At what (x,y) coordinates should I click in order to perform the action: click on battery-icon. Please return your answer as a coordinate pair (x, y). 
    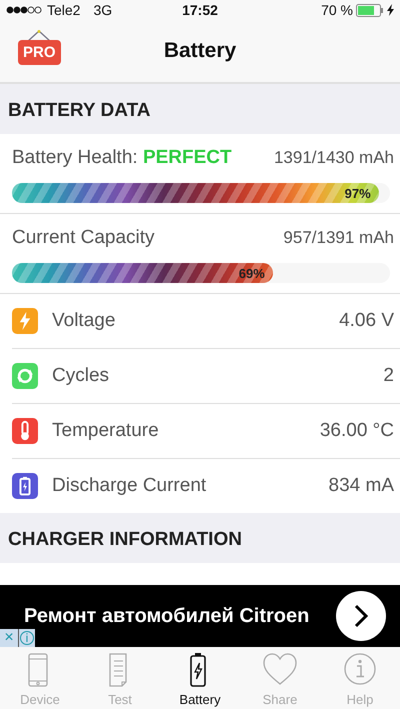
    Looking at the image, I should click on (370, 10).